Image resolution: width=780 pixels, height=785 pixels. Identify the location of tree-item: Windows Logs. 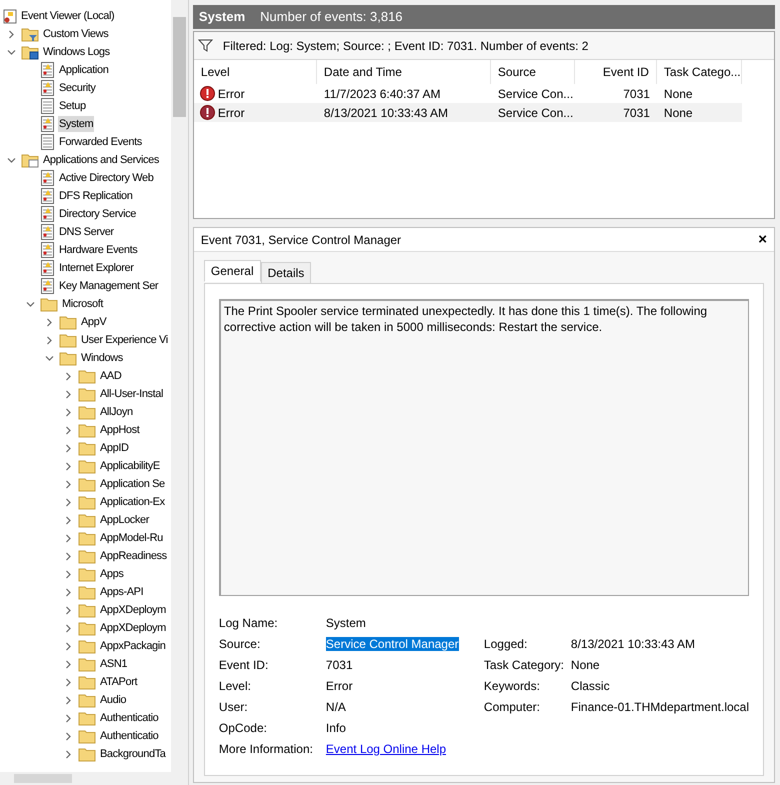
(76, 52).